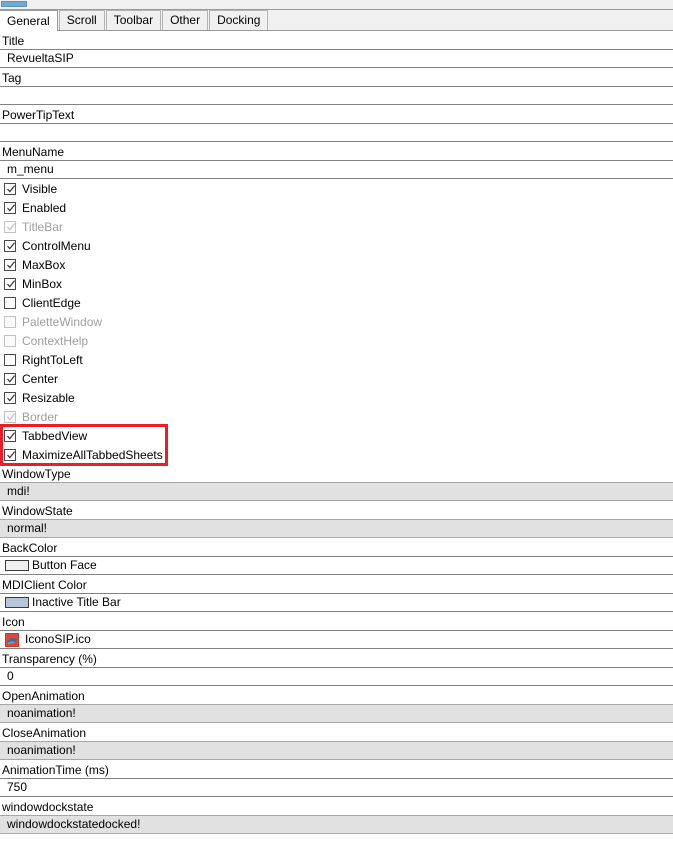 The image size is (673, 852). Describe the element at coordinates (52, 359) in the screenshot. I see `checkbox-label-righttoleft: RightToLeft` at that location.